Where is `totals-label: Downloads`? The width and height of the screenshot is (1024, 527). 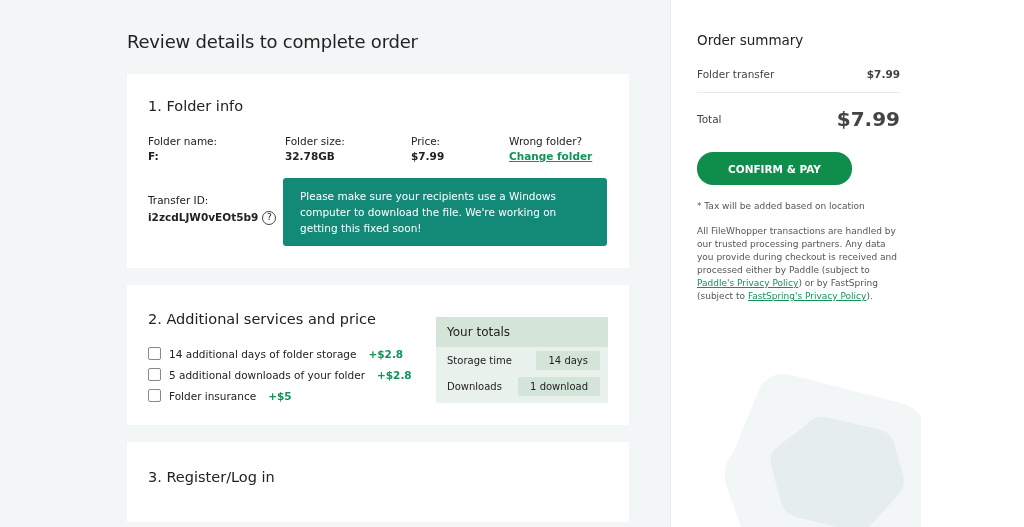 totals-label: Downloads is located at coordinates (474, 386).